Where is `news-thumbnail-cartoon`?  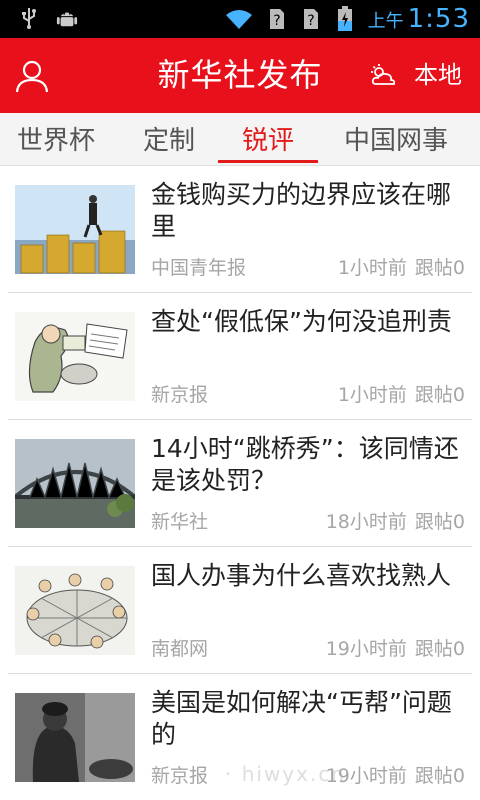 news-thumbnail-cartoon is located at coordinates (75, 356).